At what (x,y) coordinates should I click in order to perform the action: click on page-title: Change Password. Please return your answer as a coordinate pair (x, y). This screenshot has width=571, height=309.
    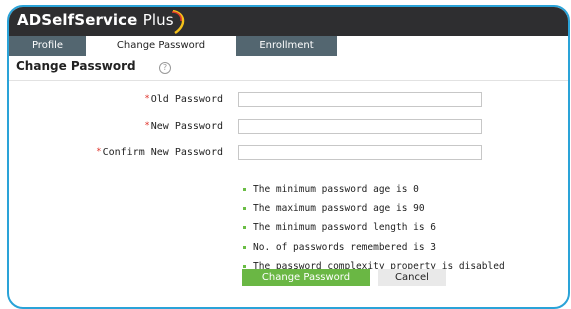
    Looking at the image, I should click on (76, 66).